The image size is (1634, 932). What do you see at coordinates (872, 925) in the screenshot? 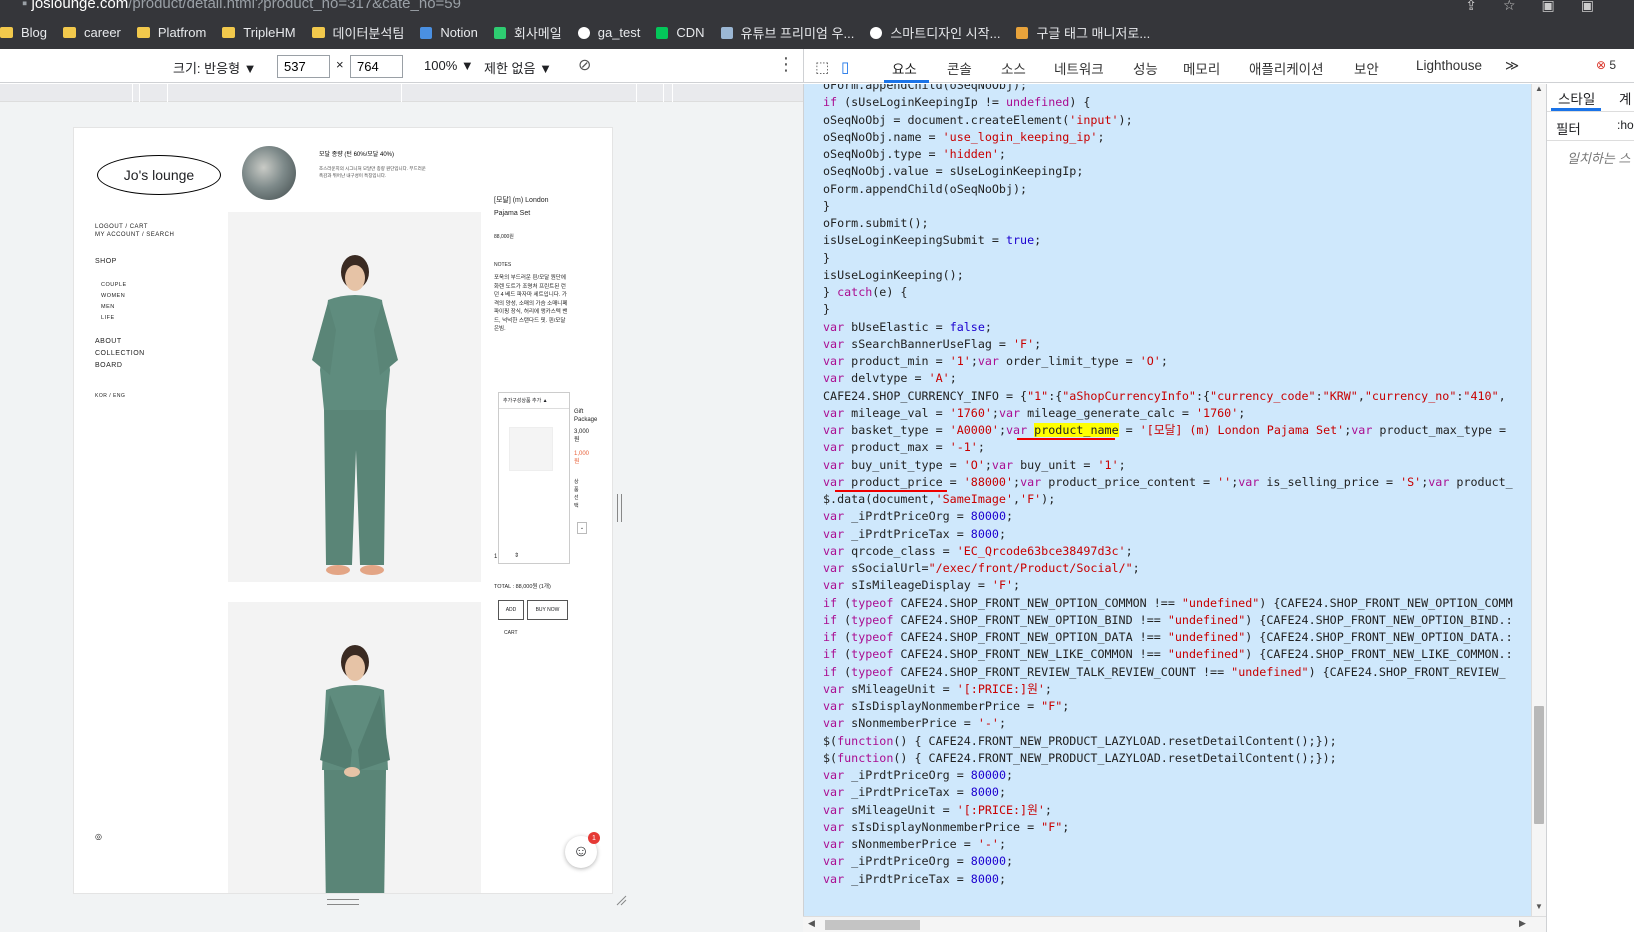
I see `hscroll-thumb` at bounding box center [872, 925].